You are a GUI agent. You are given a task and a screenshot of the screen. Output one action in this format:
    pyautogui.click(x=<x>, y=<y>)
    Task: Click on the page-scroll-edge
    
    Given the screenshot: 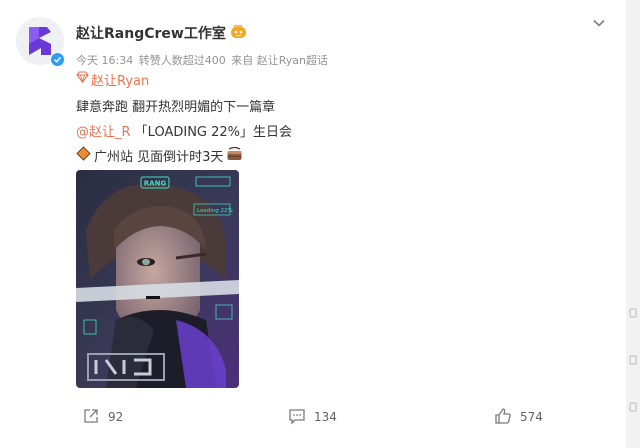 What is the action you would take?
    pyautogui.click(x=633, y=224)
    